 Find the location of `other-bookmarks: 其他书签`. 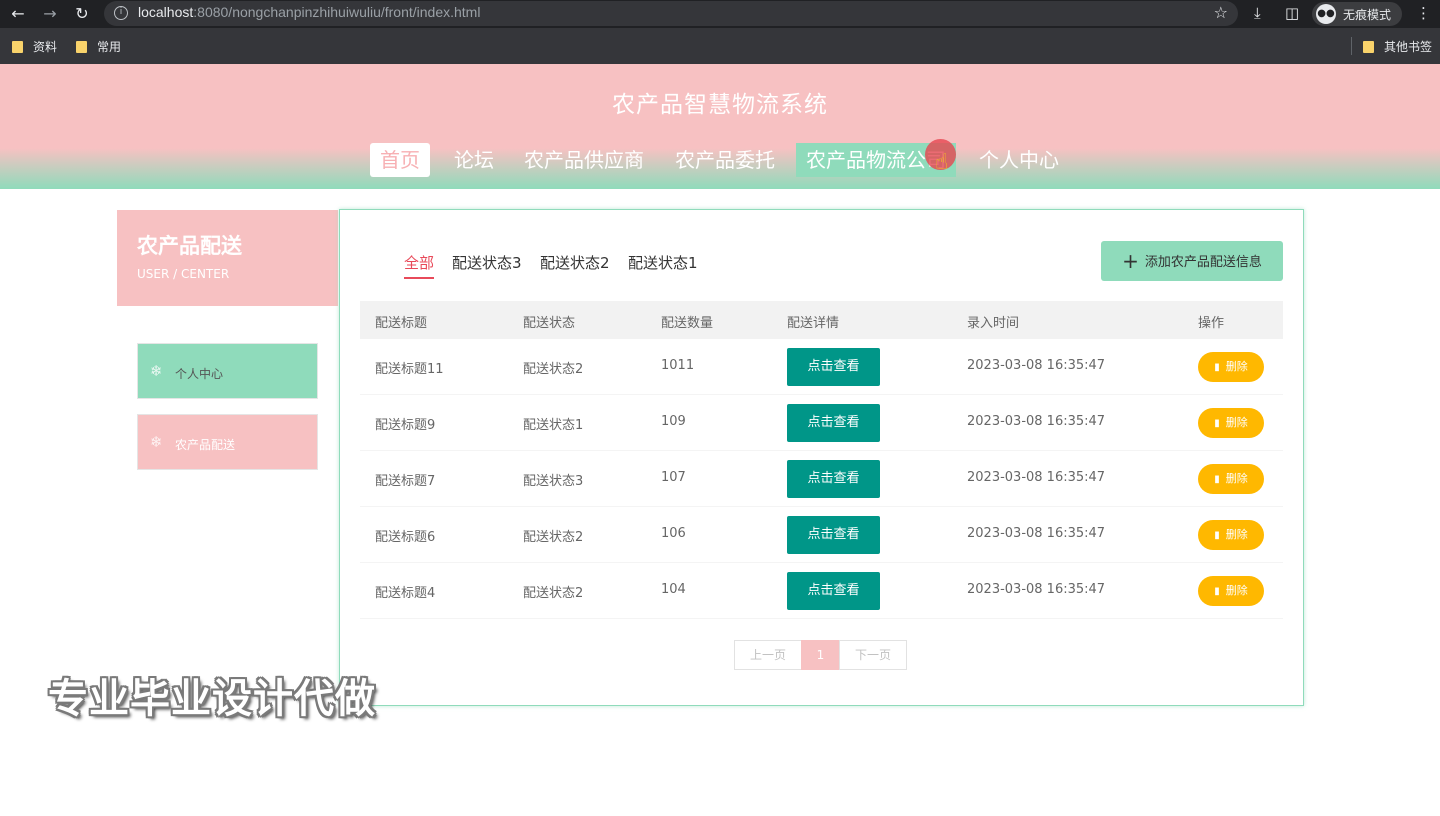

other-bookmarks: 其他书签 is located at coordinates (1397, 46).